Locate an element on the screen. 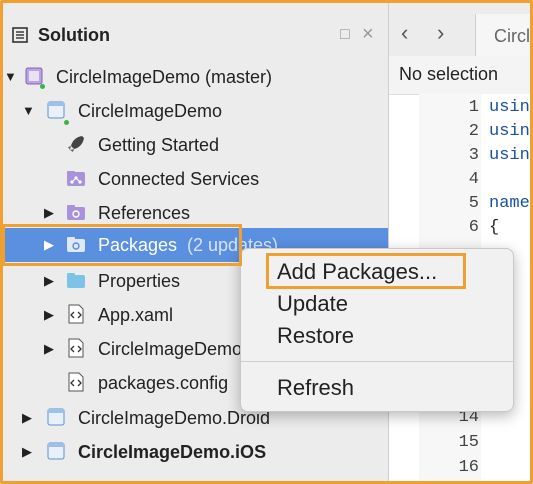 The height and width of the screenshot is (484, 533). menu-item-update: Update is located at coordinates (312, 304).